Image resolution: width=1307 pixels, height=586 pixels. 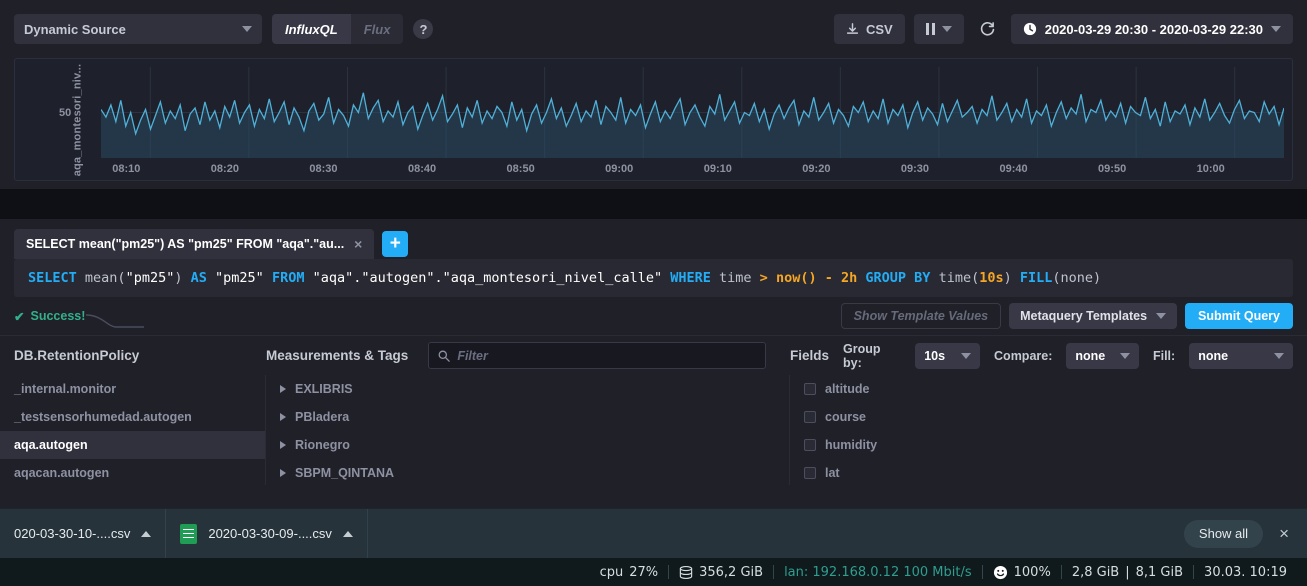 What do you see at coordinates (58, 316) in the screenshot?
I see `query-status-label: Success!` at bounding box center [58, 316].